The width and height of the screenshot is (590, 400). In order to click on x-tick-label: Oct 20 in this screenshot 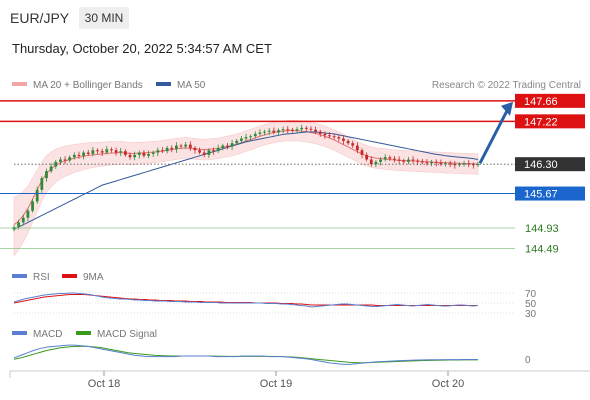, I will do `click(448, 384)`.